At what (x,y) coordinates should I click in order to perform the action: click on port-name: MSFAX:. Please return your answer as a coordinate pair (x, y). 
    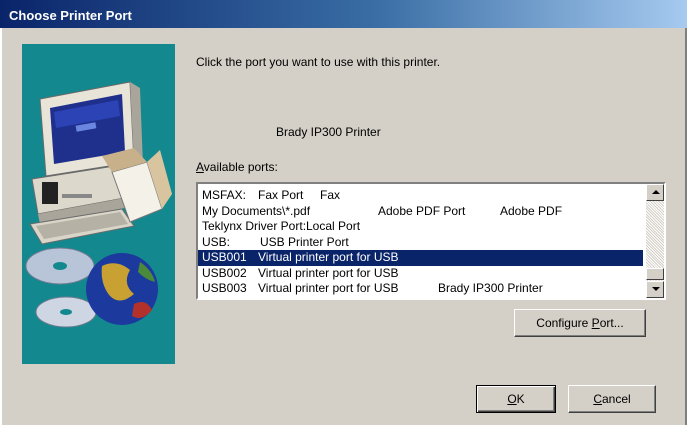
    Looking at the image, I should click on (224, 195).